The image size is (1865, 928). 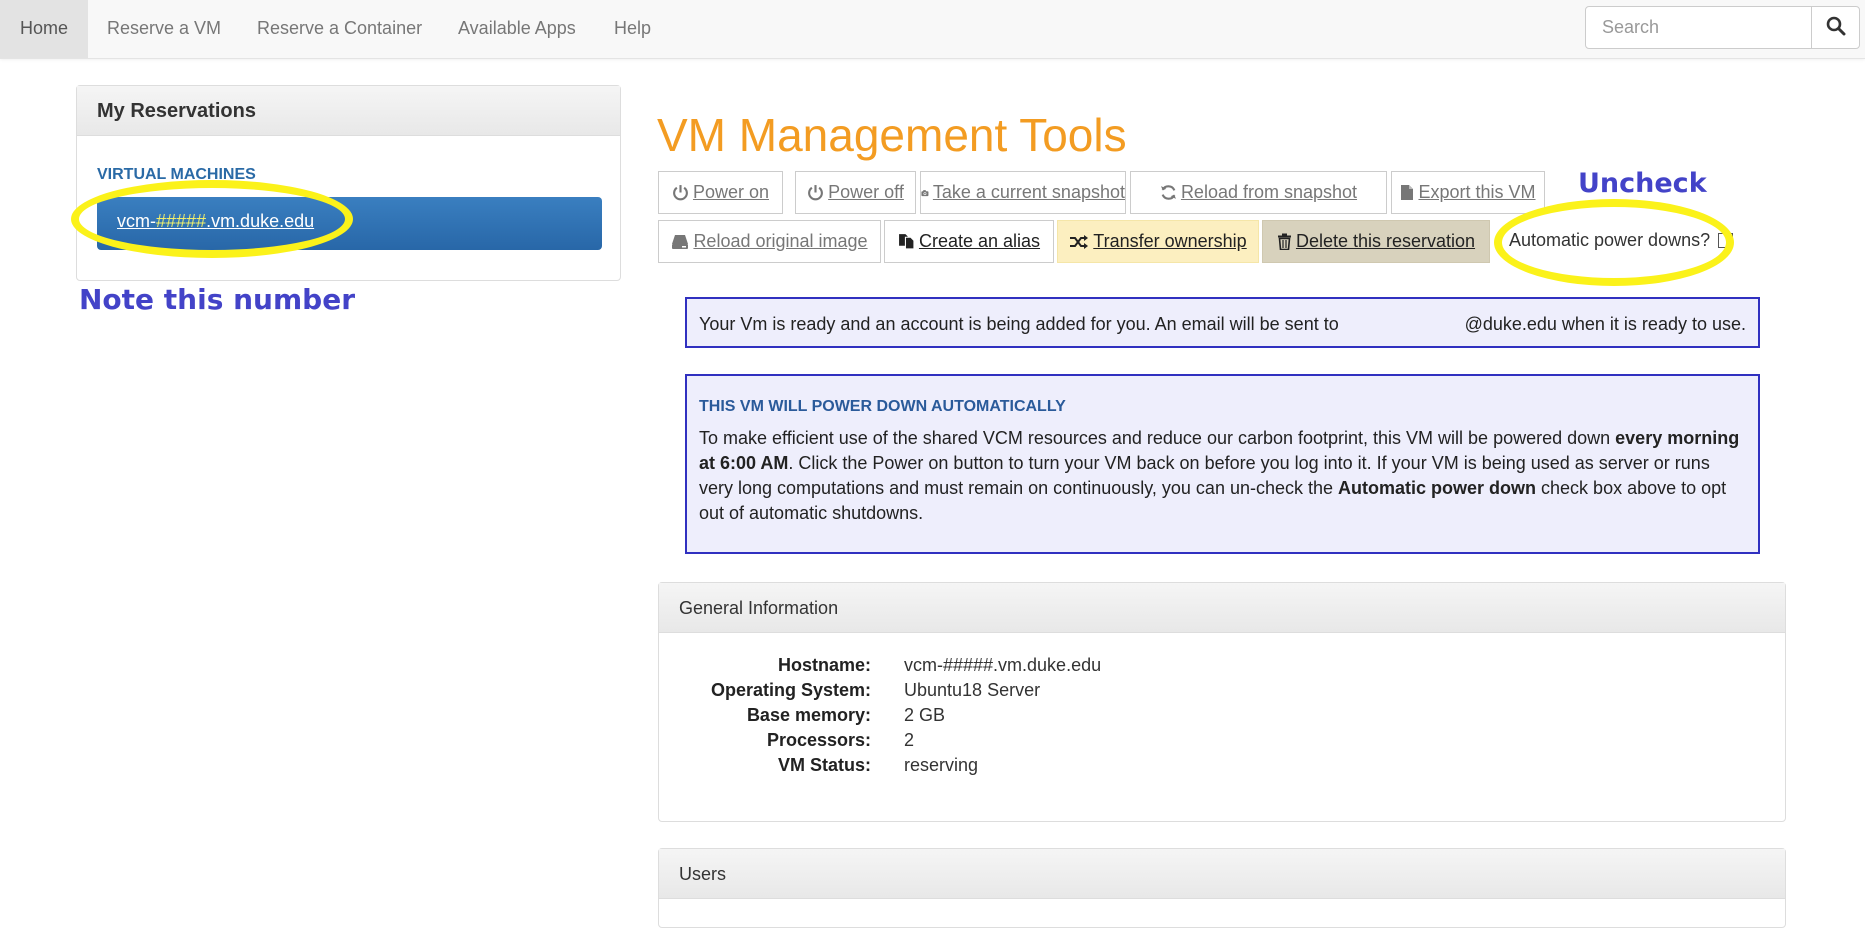 I want to click on info-value: 2, so click(x=909, y=740).